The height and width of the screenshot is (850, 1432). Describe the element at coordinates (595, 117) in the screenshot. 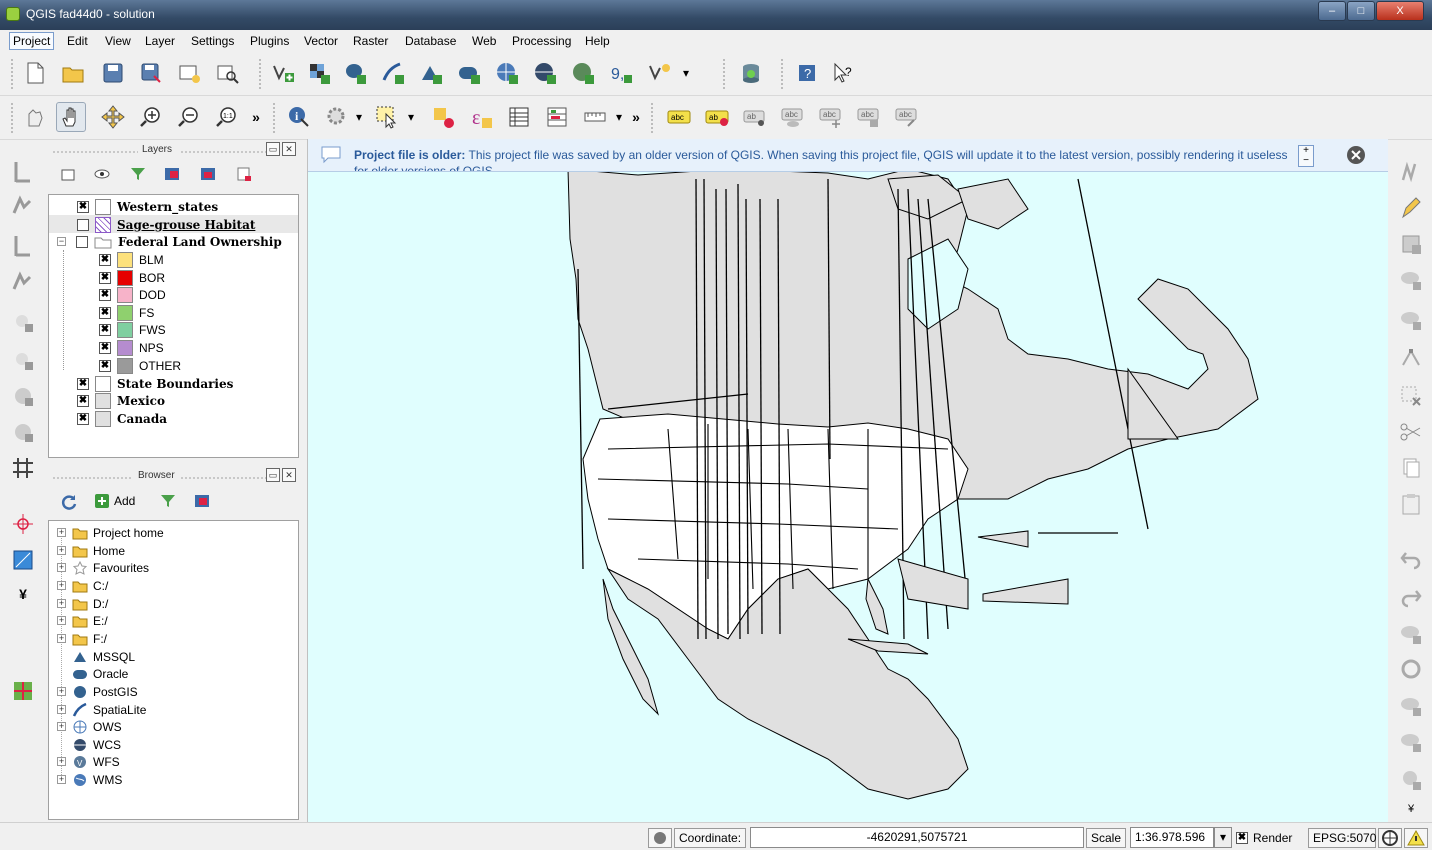

I see `measure-line-icon` at that location.